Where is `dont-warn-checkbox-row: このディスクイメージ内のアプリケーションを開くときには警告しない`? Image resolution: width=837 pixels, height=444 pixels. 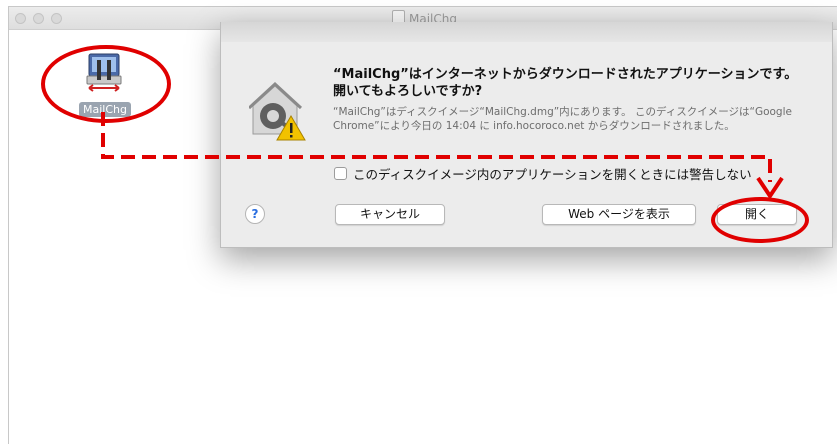
dont-warn-checkbox-row: このディスクイメージ内のアプリケーションを開くときには警告しない is located at coordinates (543, 173).